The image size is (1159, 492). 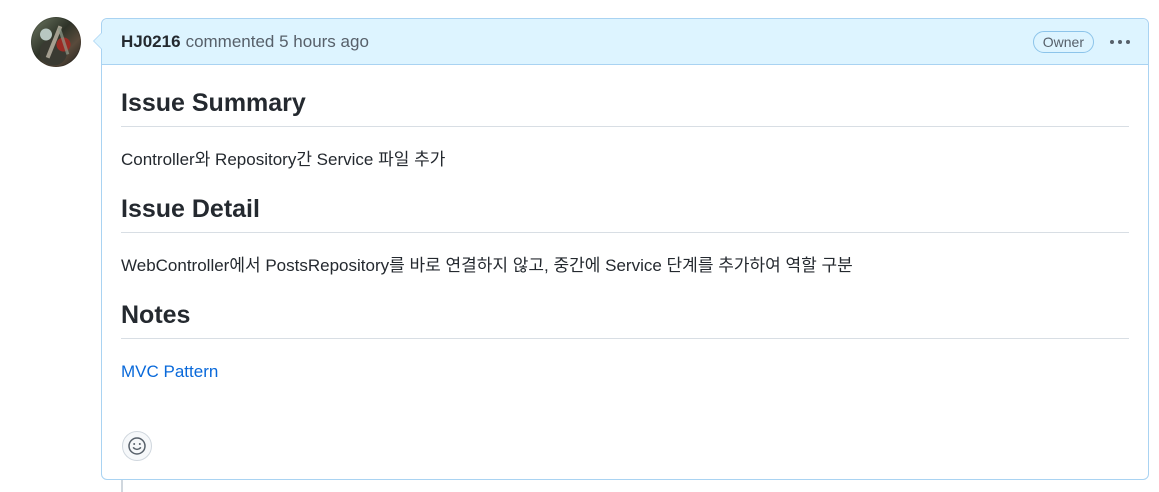 I want to click on smiley-icon, so click(x=137, y=446).